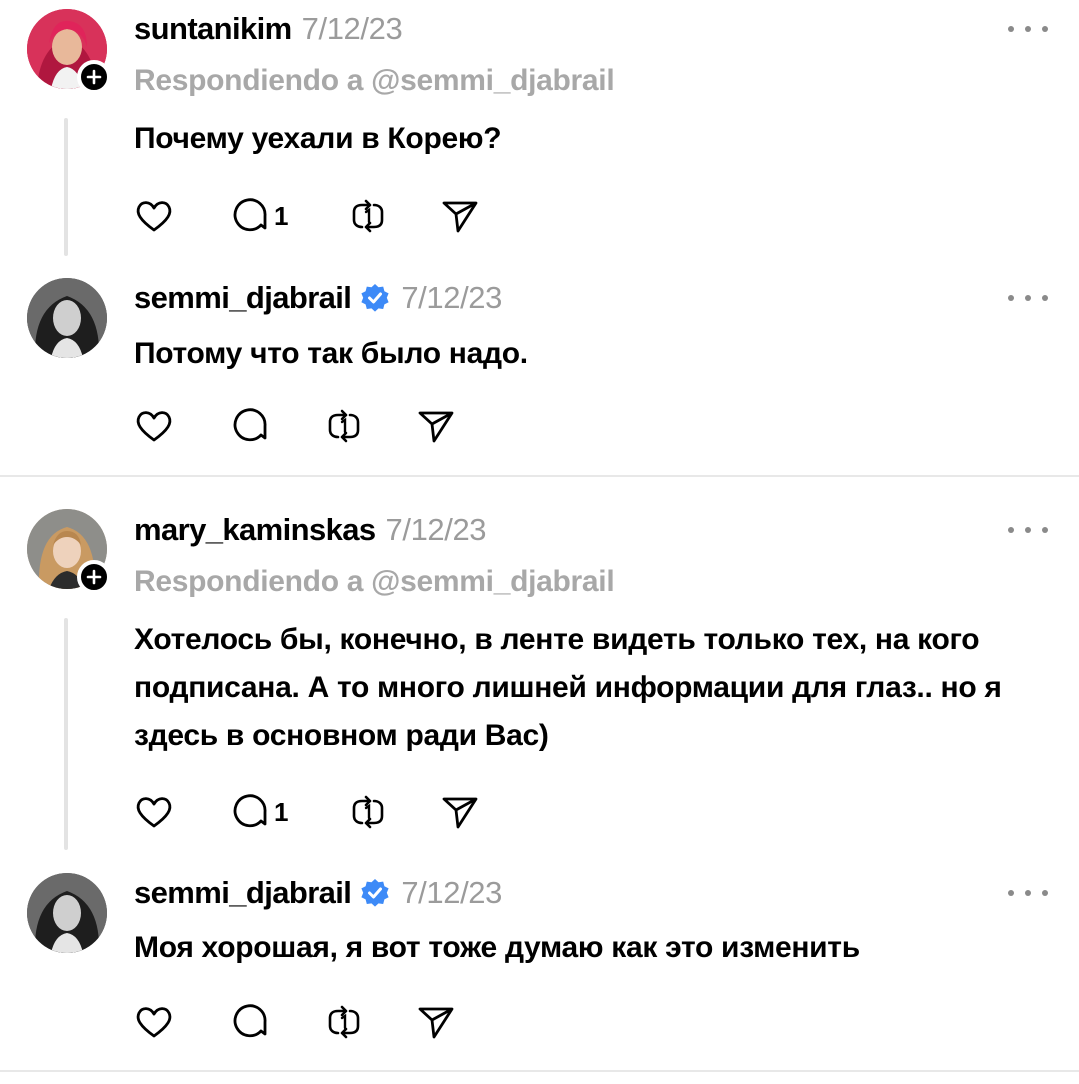 This screenshot has height=1084, width=1079. What do you see at coordinates (318, 138) in the screenshot?
I see `post-text: Почему уехали в Корею?` at bounding box center [318, 138].